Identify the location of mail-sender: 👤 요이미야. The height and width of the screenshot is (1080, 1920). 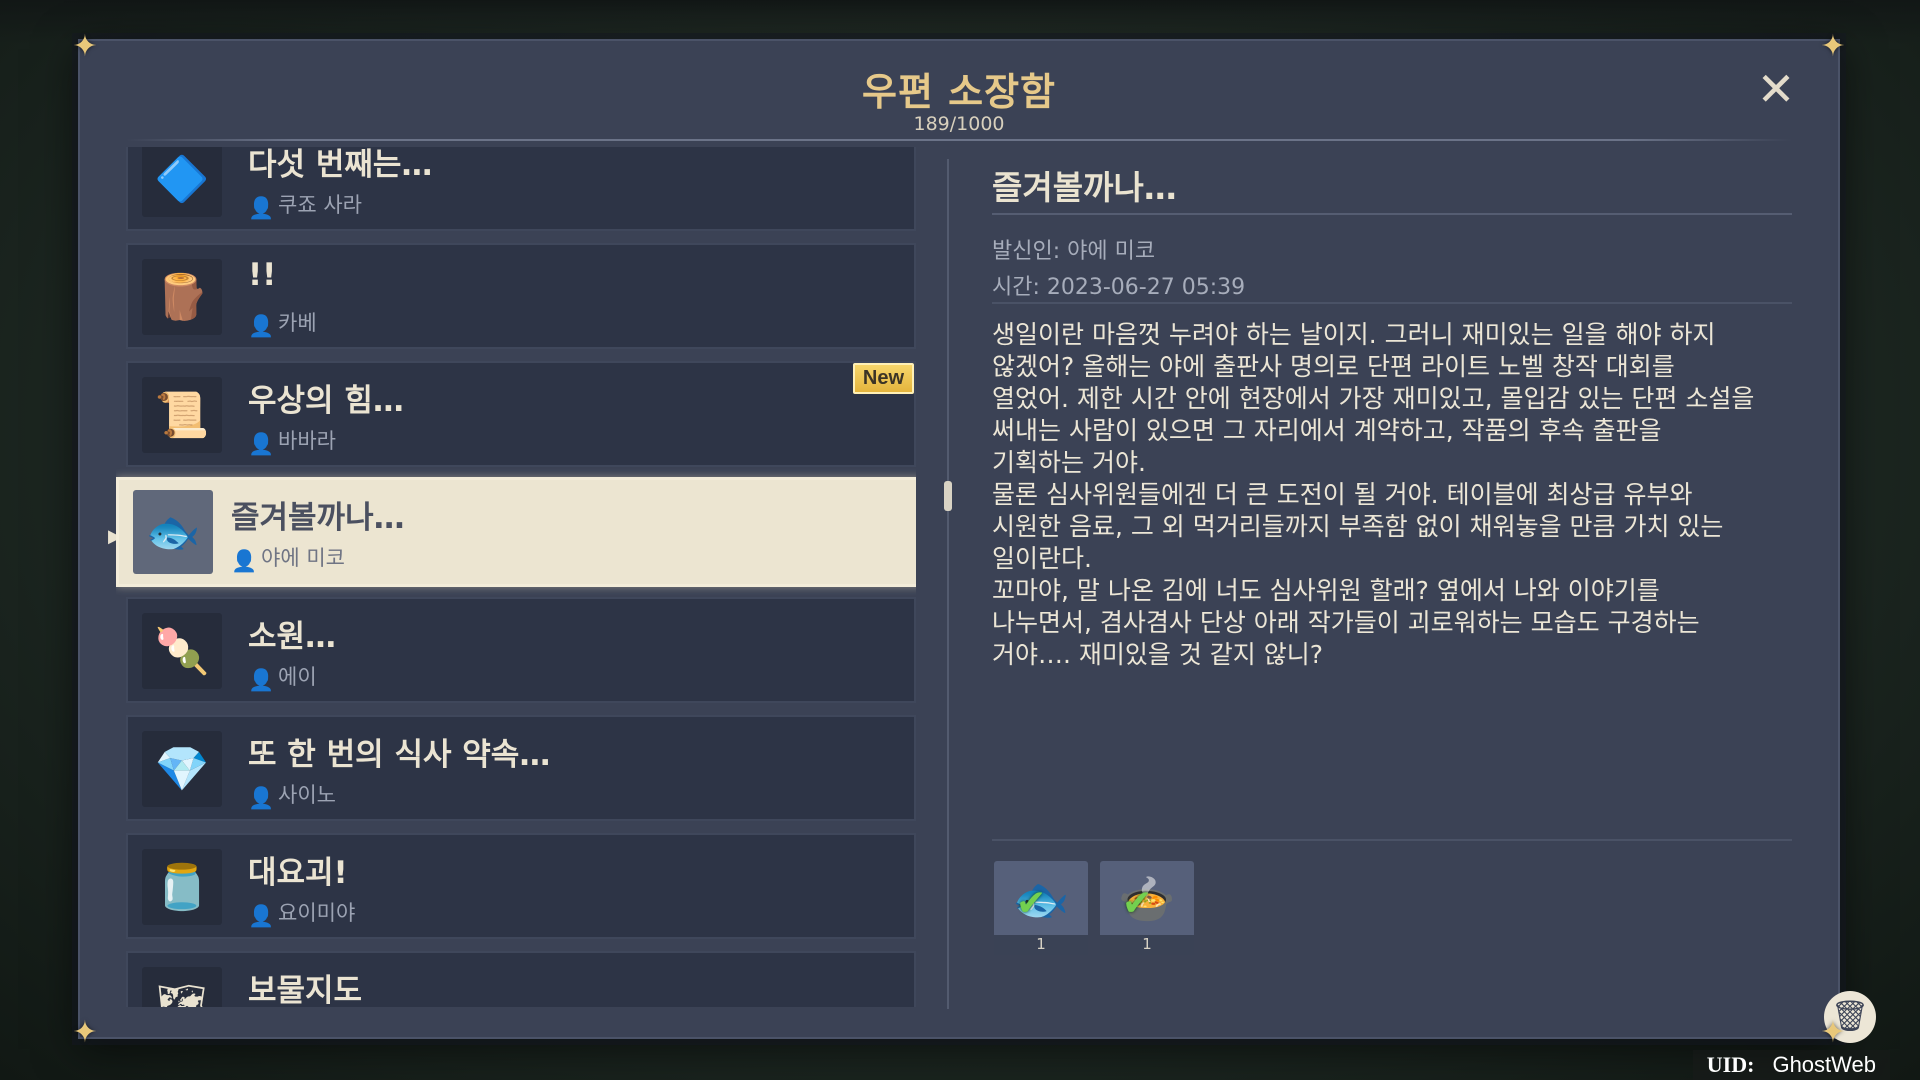
(302, 912).